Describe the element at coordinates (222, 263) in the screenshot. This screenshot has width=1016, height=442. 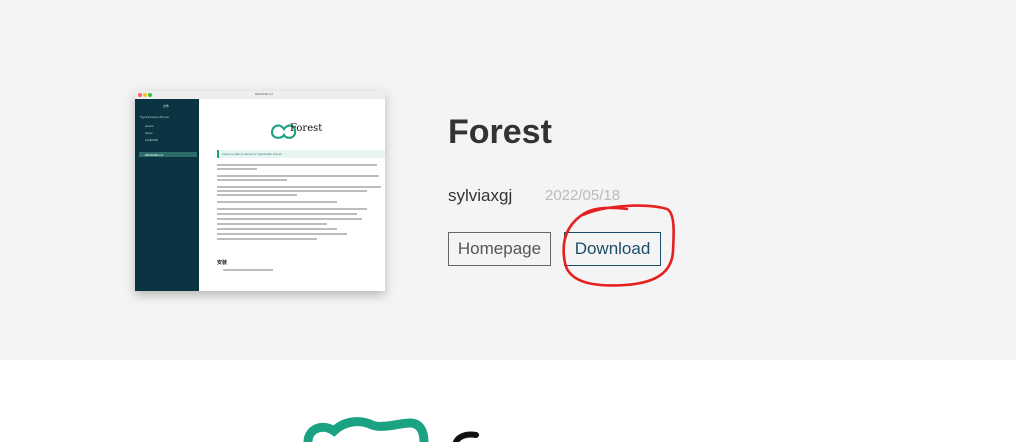
I see `preview-section-heading: 安装` at that location.